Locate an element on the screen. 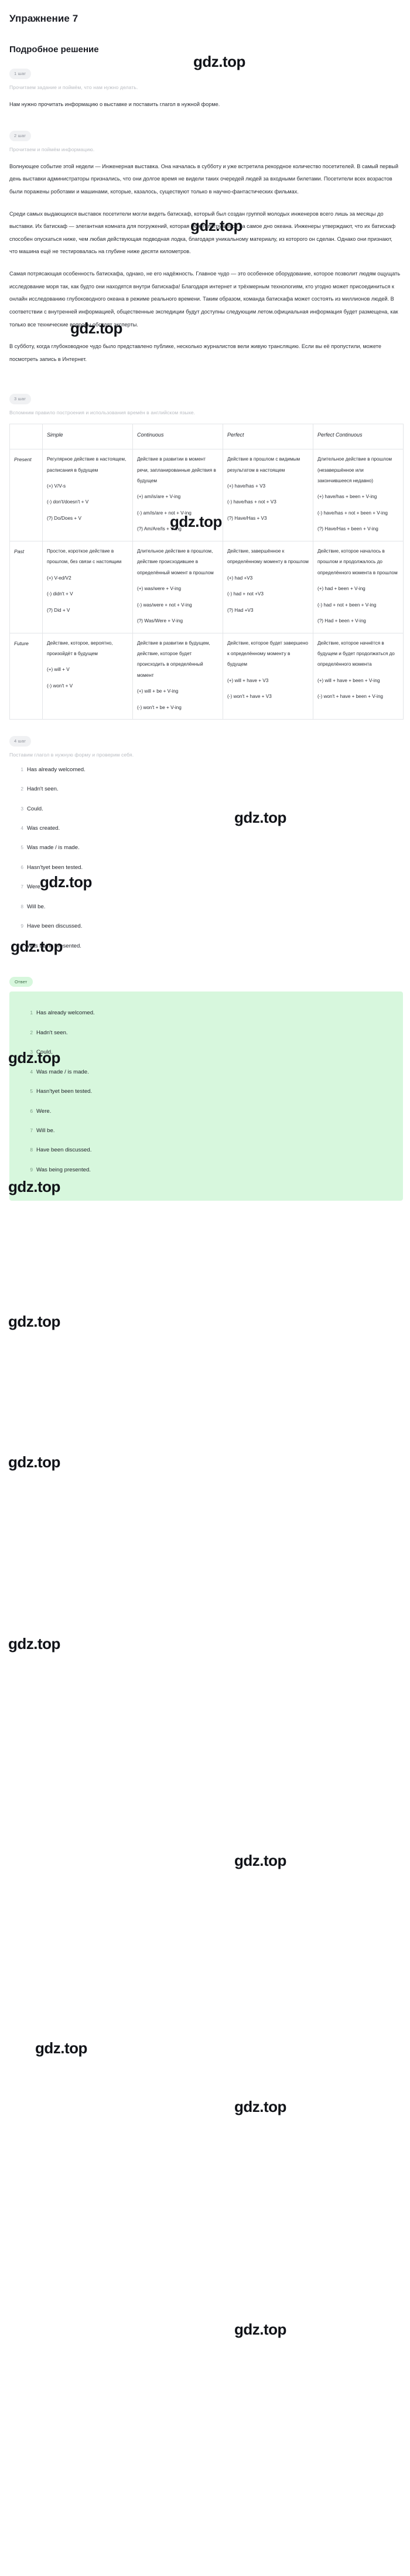 The width and height of the screenshot is (410, 2576). solution-heading: Подробное решение is located at coordinates (54, 49).